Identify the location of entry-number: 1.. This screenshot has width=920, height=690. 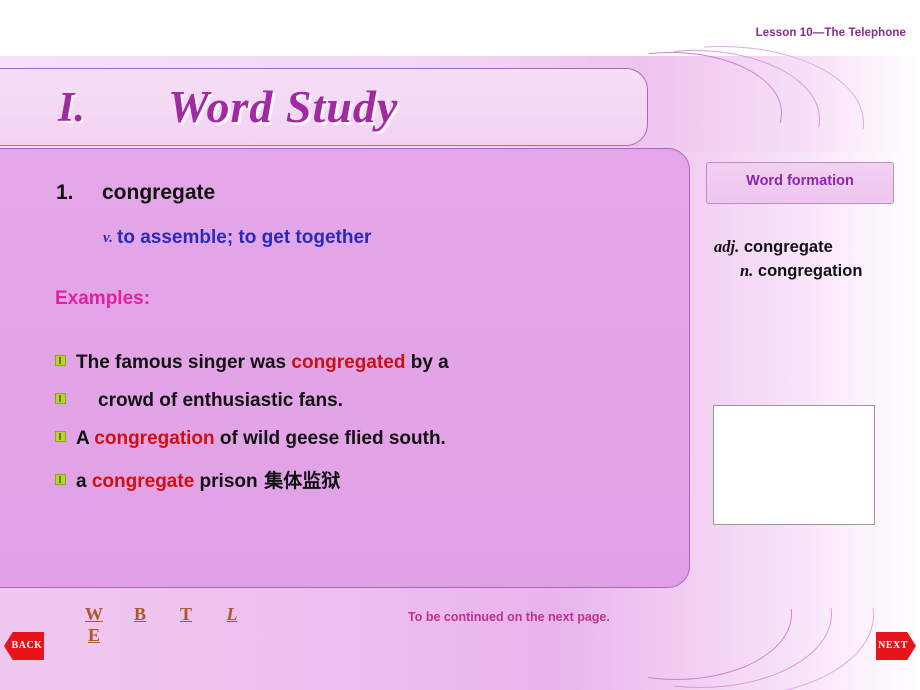
(65, 192).